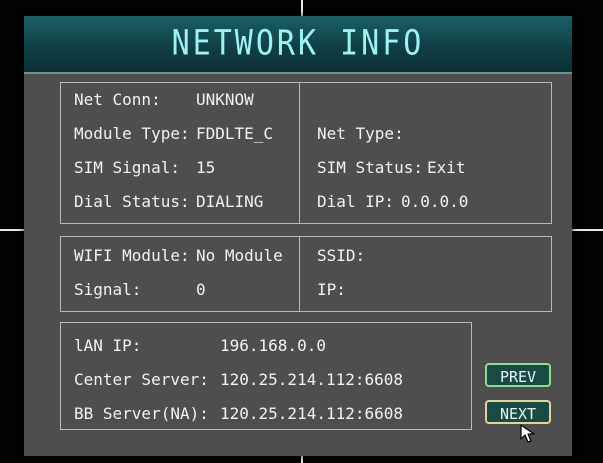  What do you see at coordinates (132, 255) in the screenshot?
I see `wifi-module-label: WIFI Module:` at bounding box center [132, 255].